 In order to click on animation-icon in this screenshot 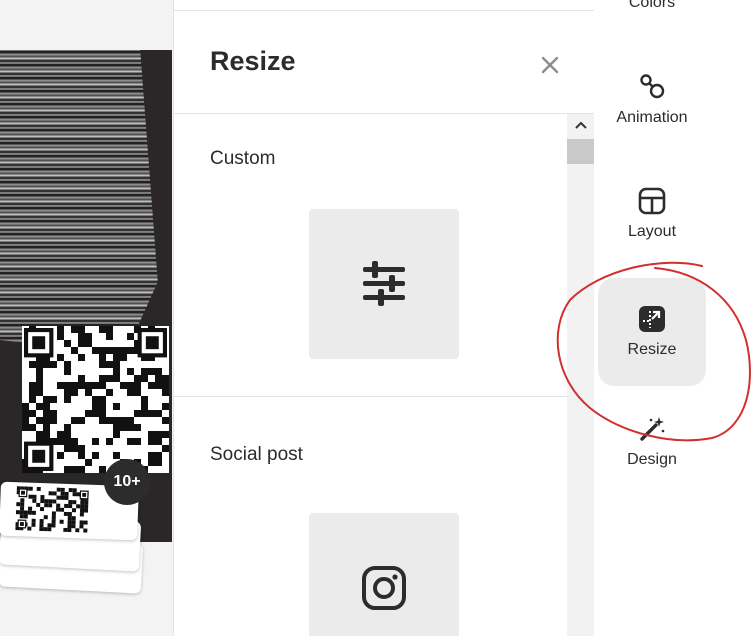, I will do `click(652, 87)`.